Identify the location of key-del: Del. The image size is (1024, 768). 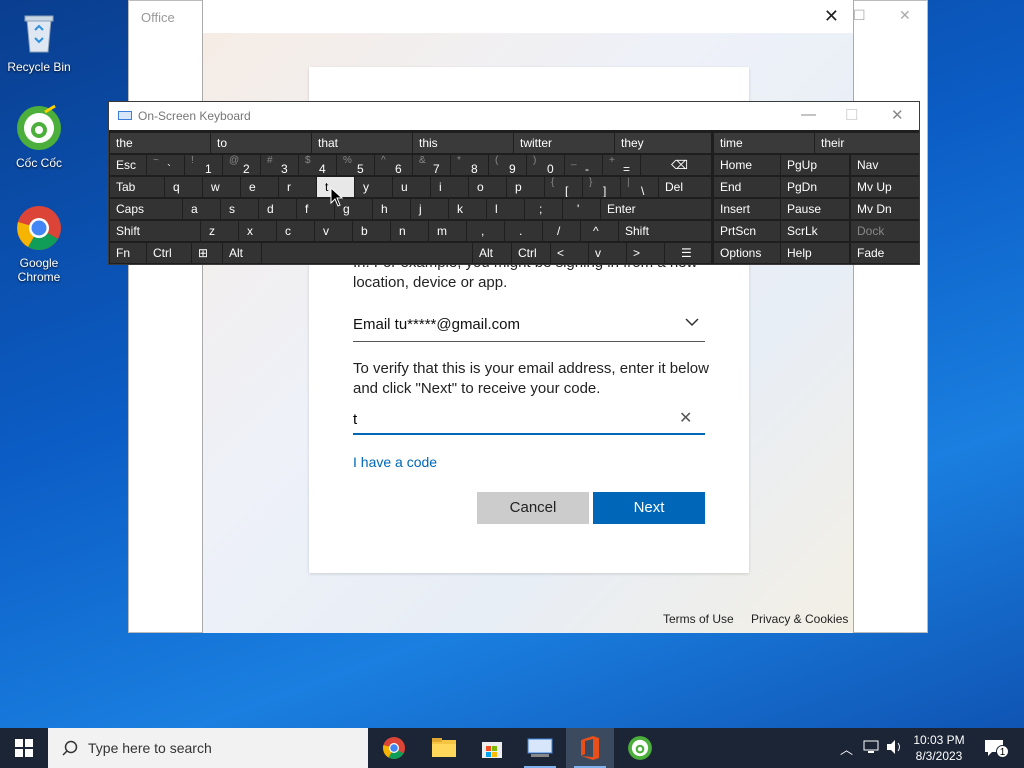
(685, 187).